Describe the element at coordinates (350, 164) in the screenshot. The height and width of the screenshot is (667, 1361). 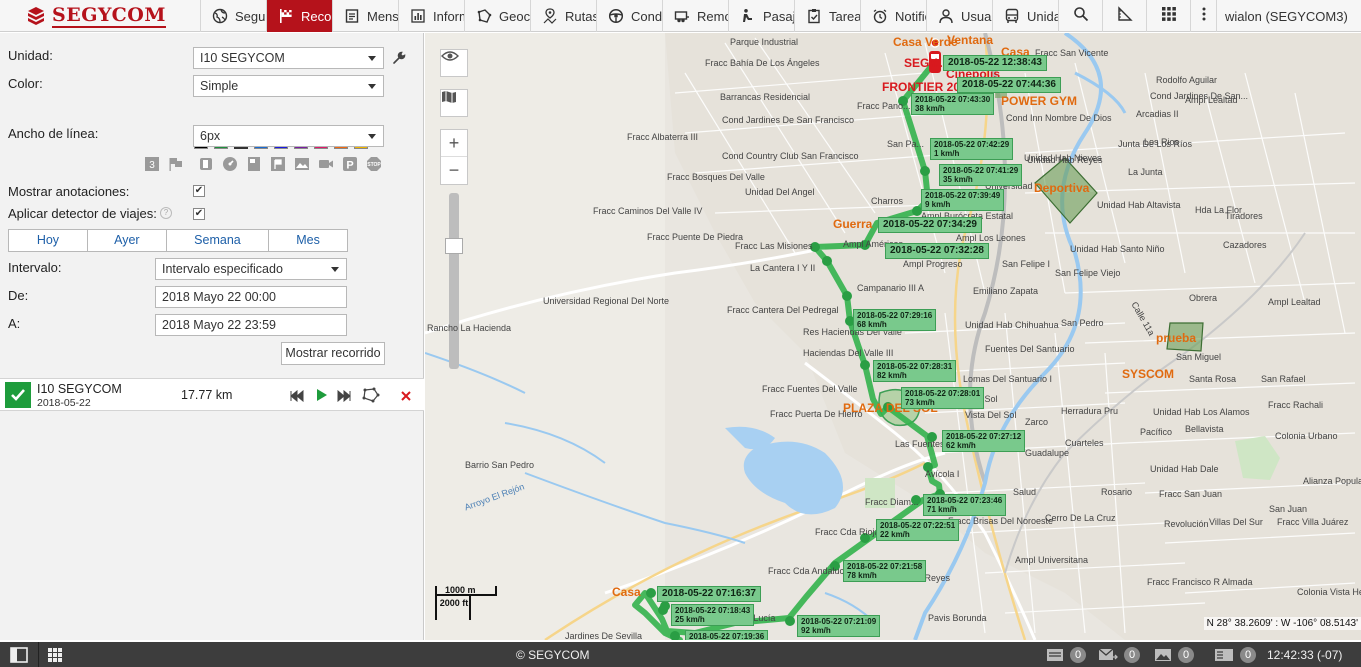
I see `parking-icon: P` at that location.